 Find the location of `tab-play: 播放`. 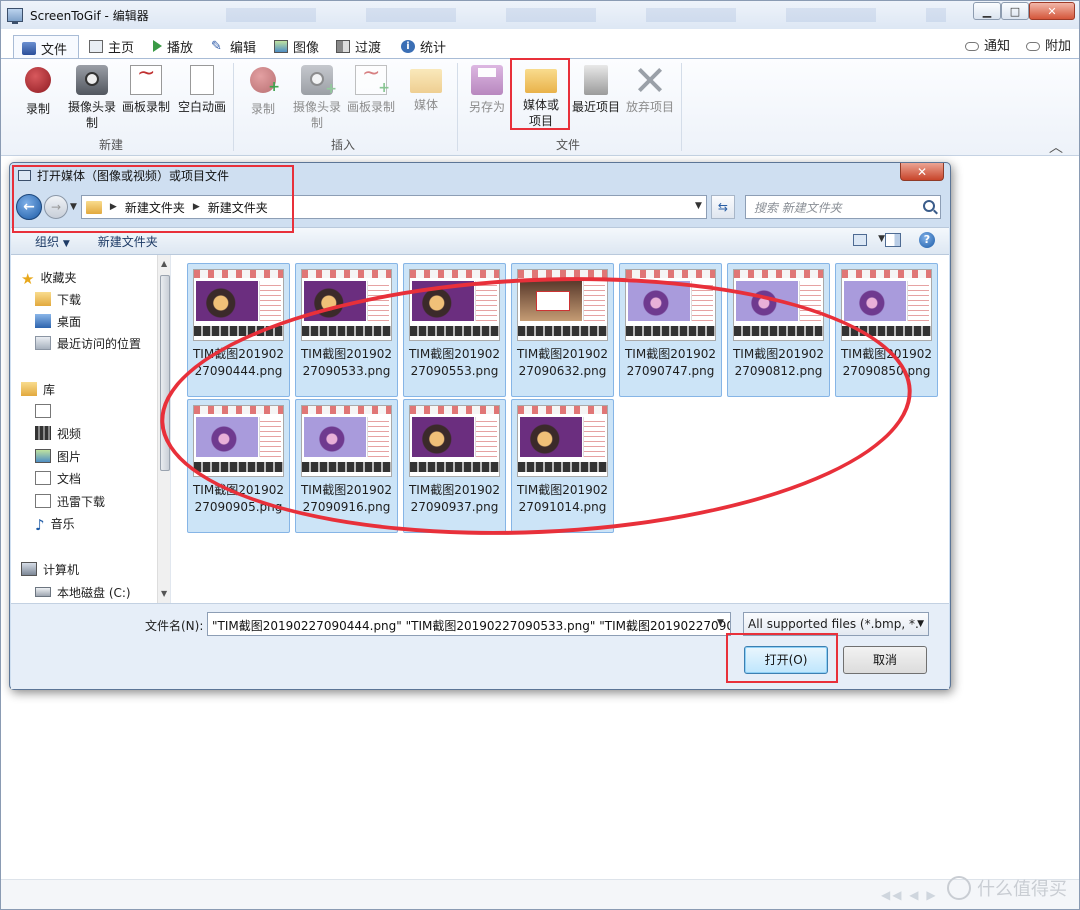

tab-play: 播放 is located at coordinates (173, 46).